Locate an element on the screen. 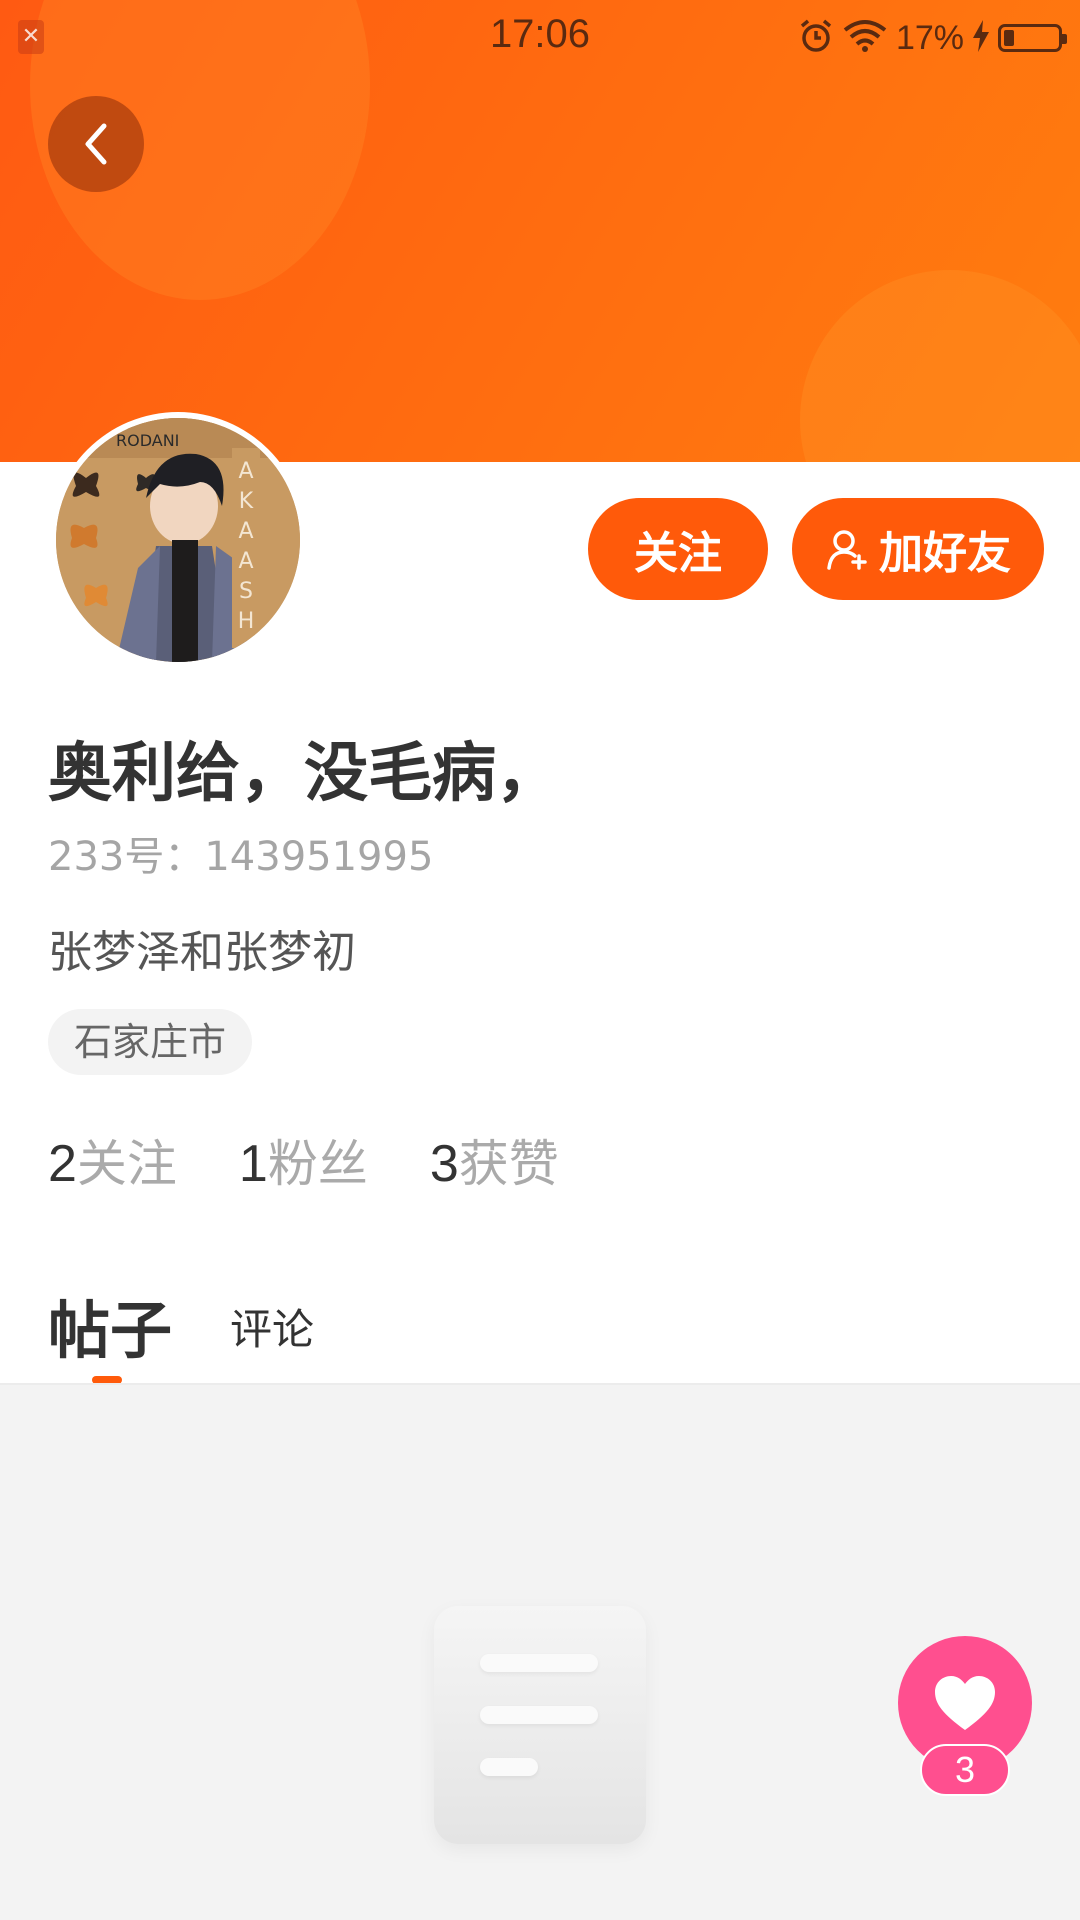 The image size is (1080, 1920). add-friend-button: 加好友 is located at coordinates (918, 549).